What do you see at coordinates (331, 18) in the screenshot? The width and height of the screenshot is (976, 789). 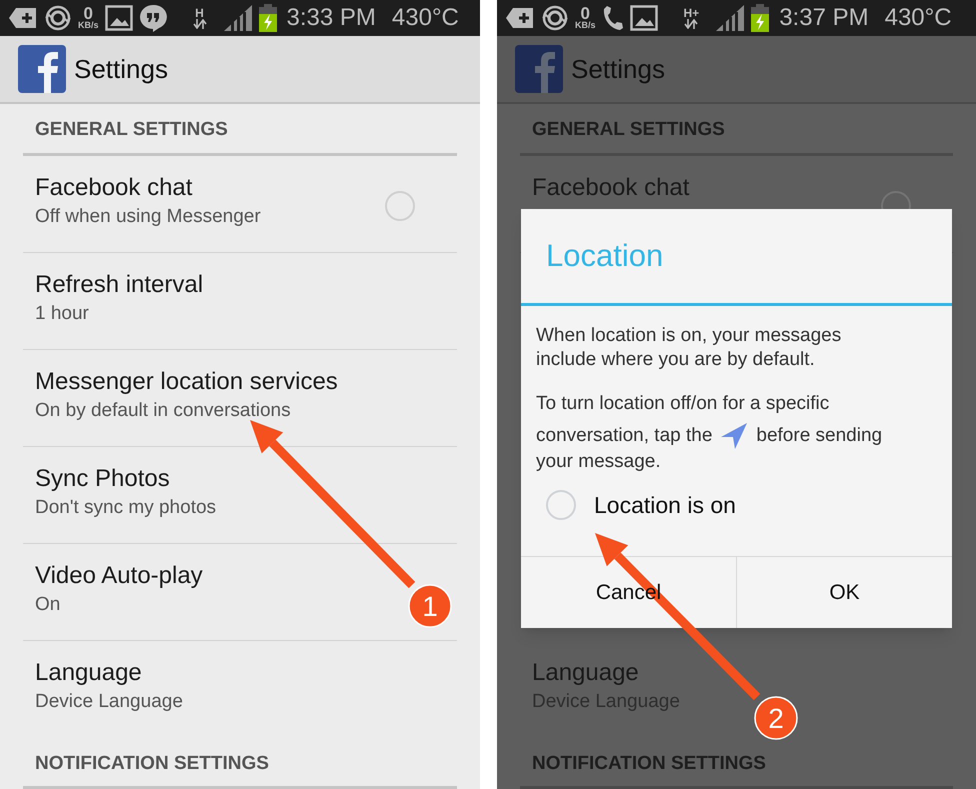 I see `clock: 3:33 PM` at bounding box center [331, 18].